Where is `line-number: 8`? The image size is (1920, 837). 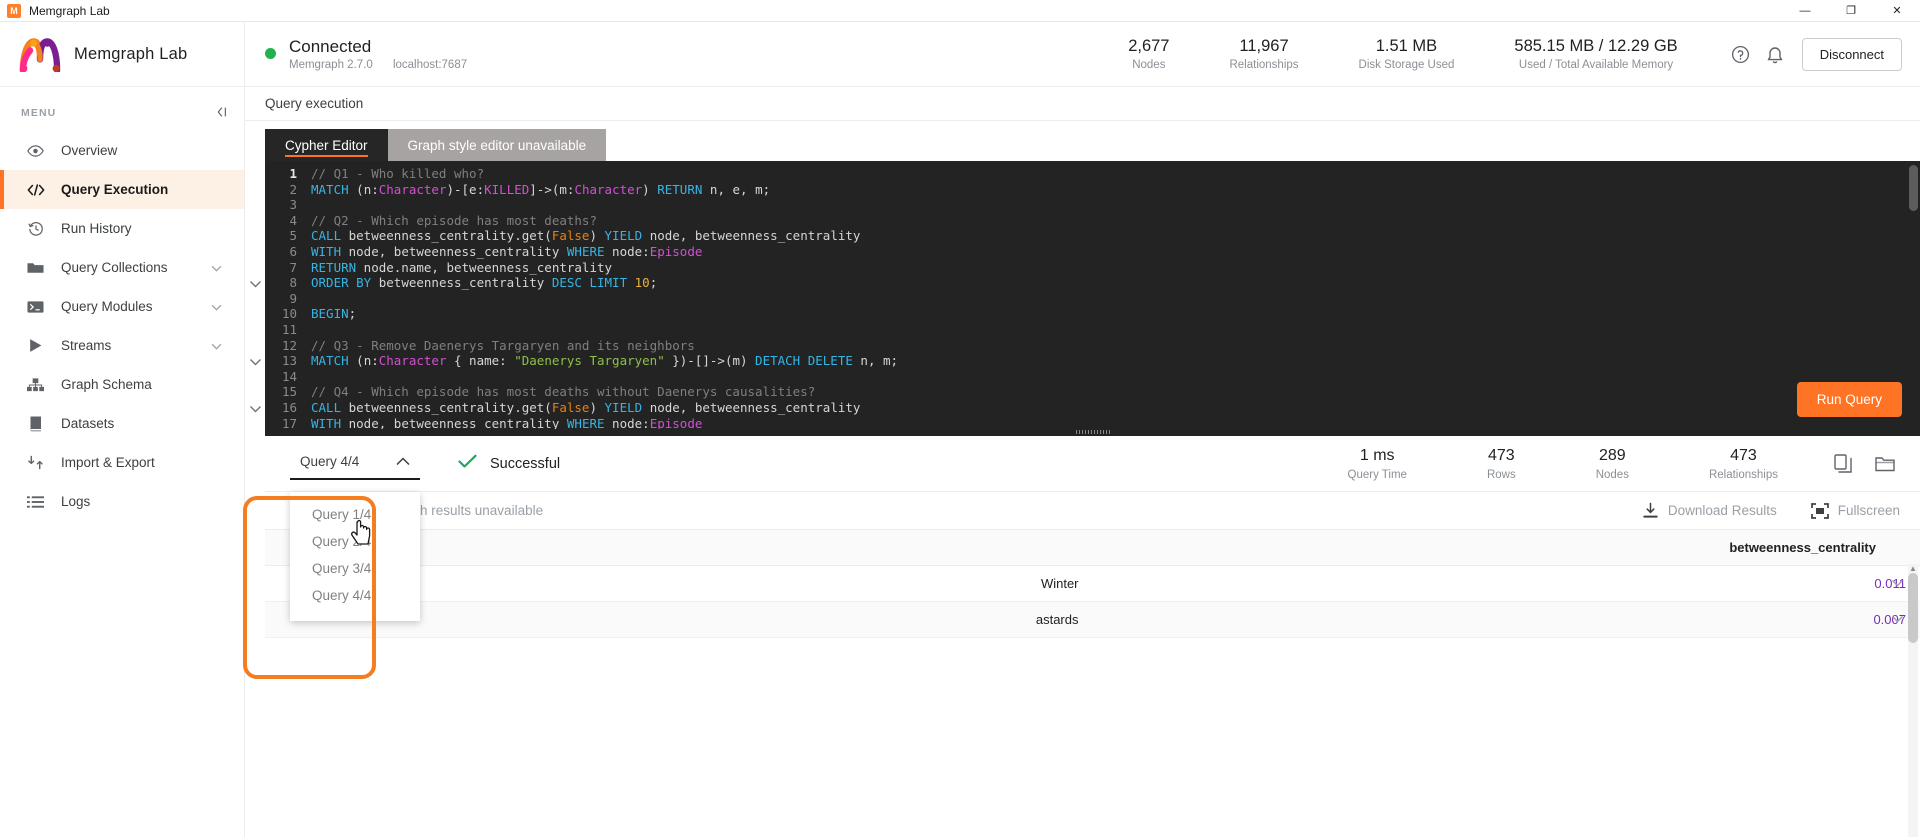 line-number: 8 is located at coordinates (293, 283).